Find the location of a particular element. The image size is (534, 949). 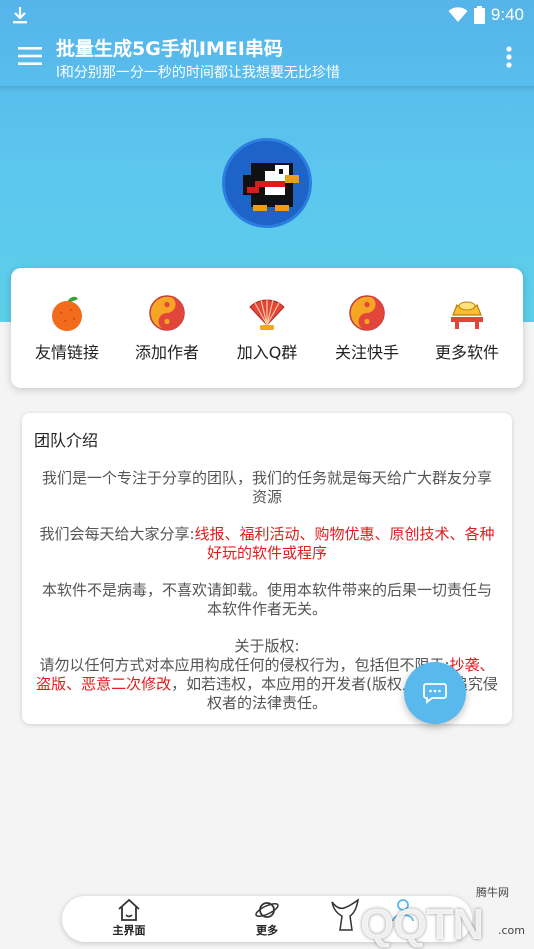

nav-label: 主界面 is located at coordinates (129, 930).